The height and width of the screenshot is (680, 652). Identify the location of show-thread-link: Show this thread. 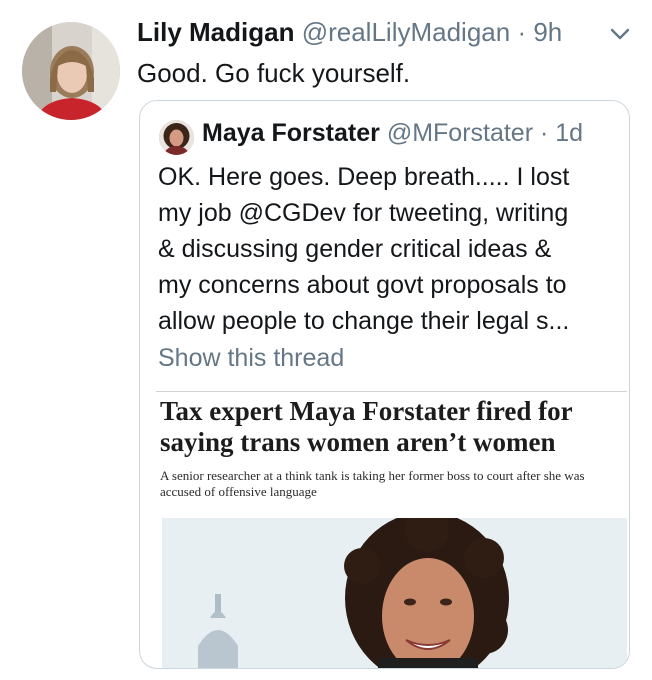
(251, 358).